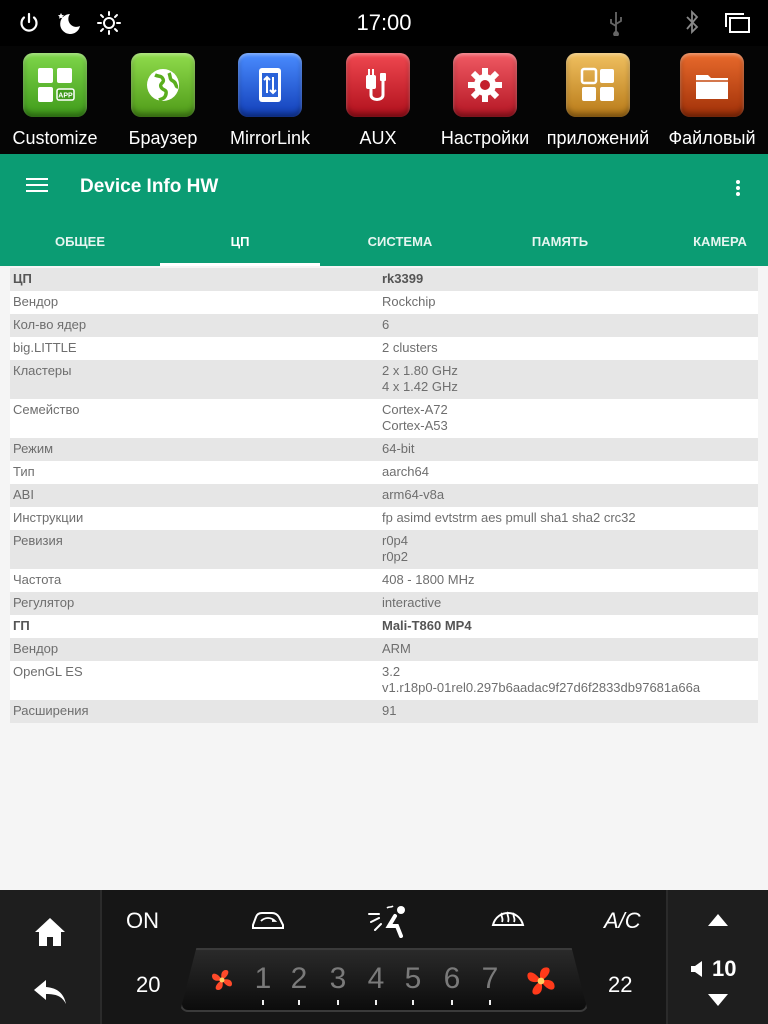 The width and height of the screenshot is (768, 1024). I want to click on speaker-icon, so click(696, 969).